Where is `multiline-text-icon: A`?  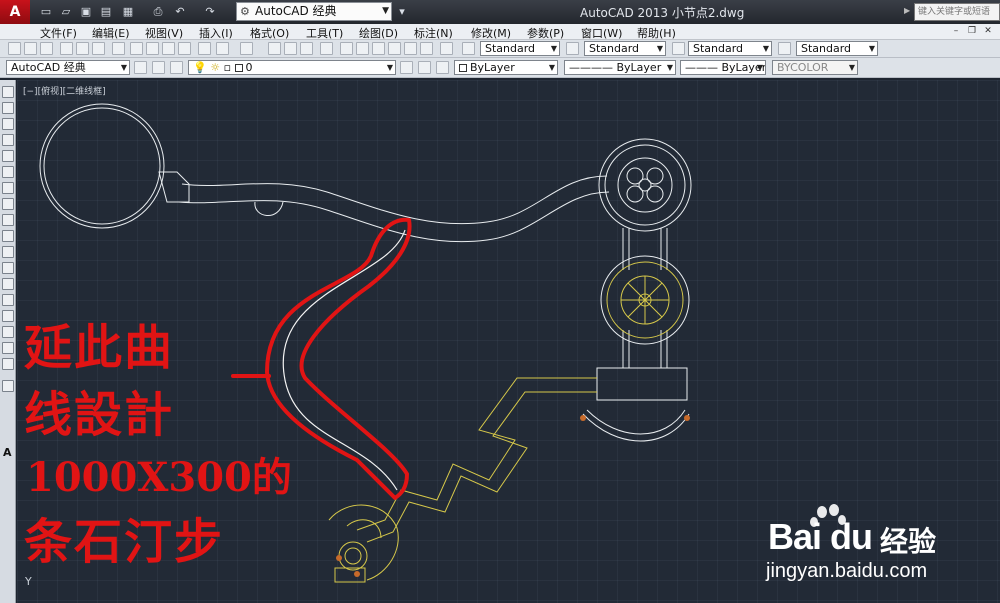
multiline-text-icon: A is located at coordinates (7, 452).